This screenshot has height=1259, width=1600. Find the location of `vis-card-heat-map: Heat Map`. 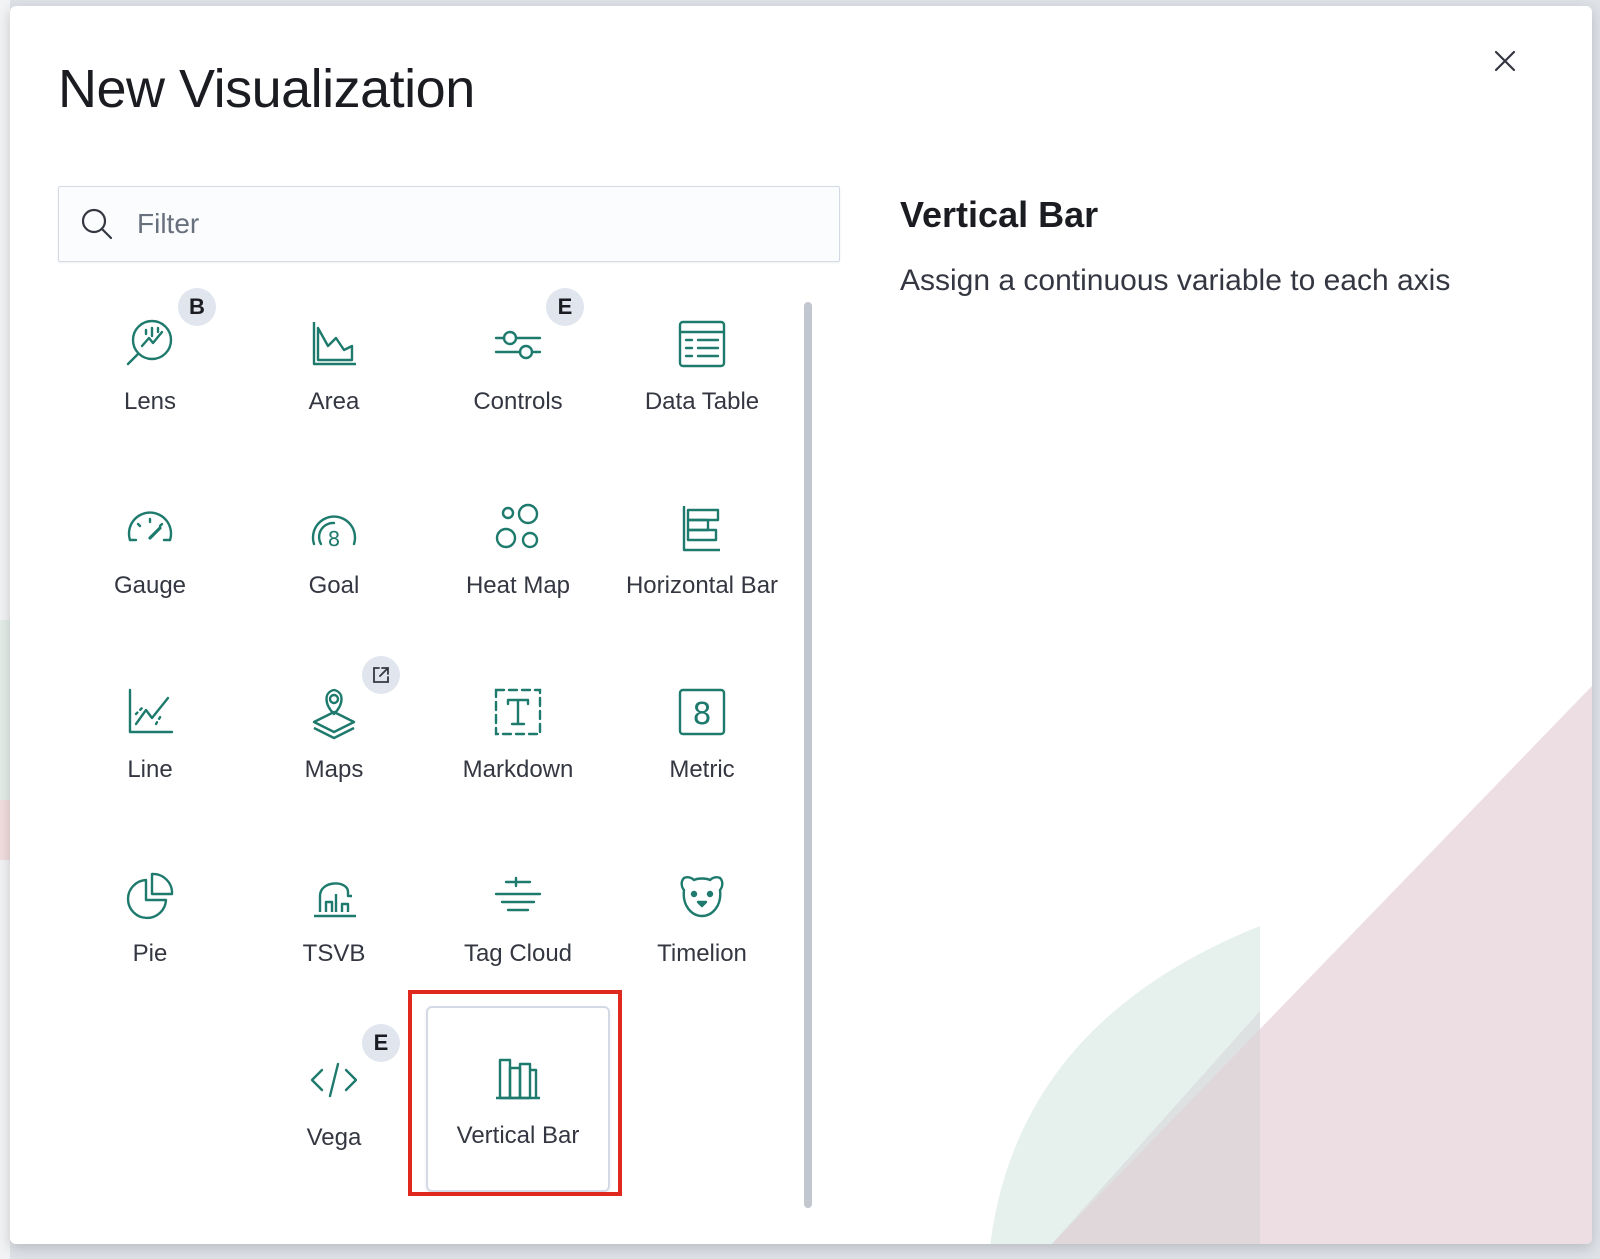

vis-card-heat-map: Heat Map is located at coordinates (518, 570).